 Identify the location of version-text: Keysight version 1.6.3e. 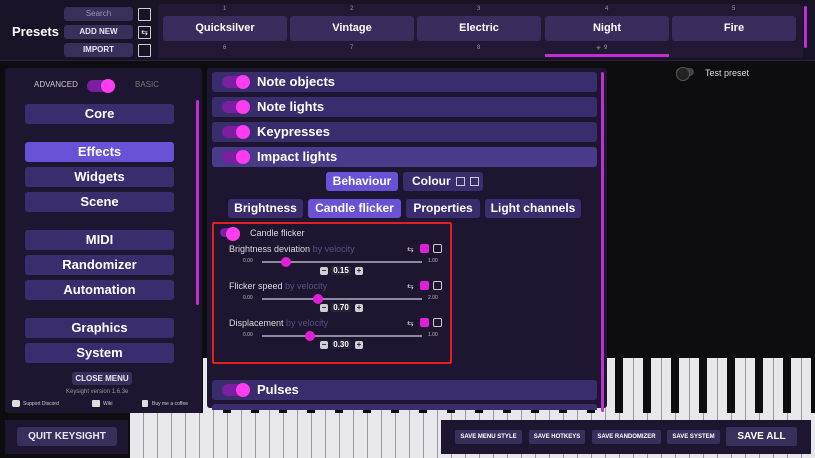
(97, 392).